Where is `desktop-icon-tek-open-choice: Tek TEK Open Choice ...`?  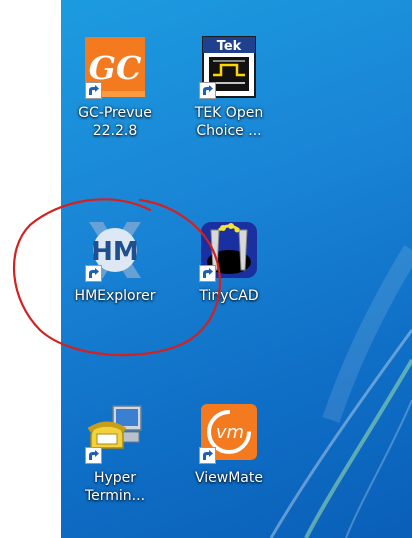 desktop-icon-tek-open-choice: Tek TEK Open Choice ... is located at coordinates (229, 87).